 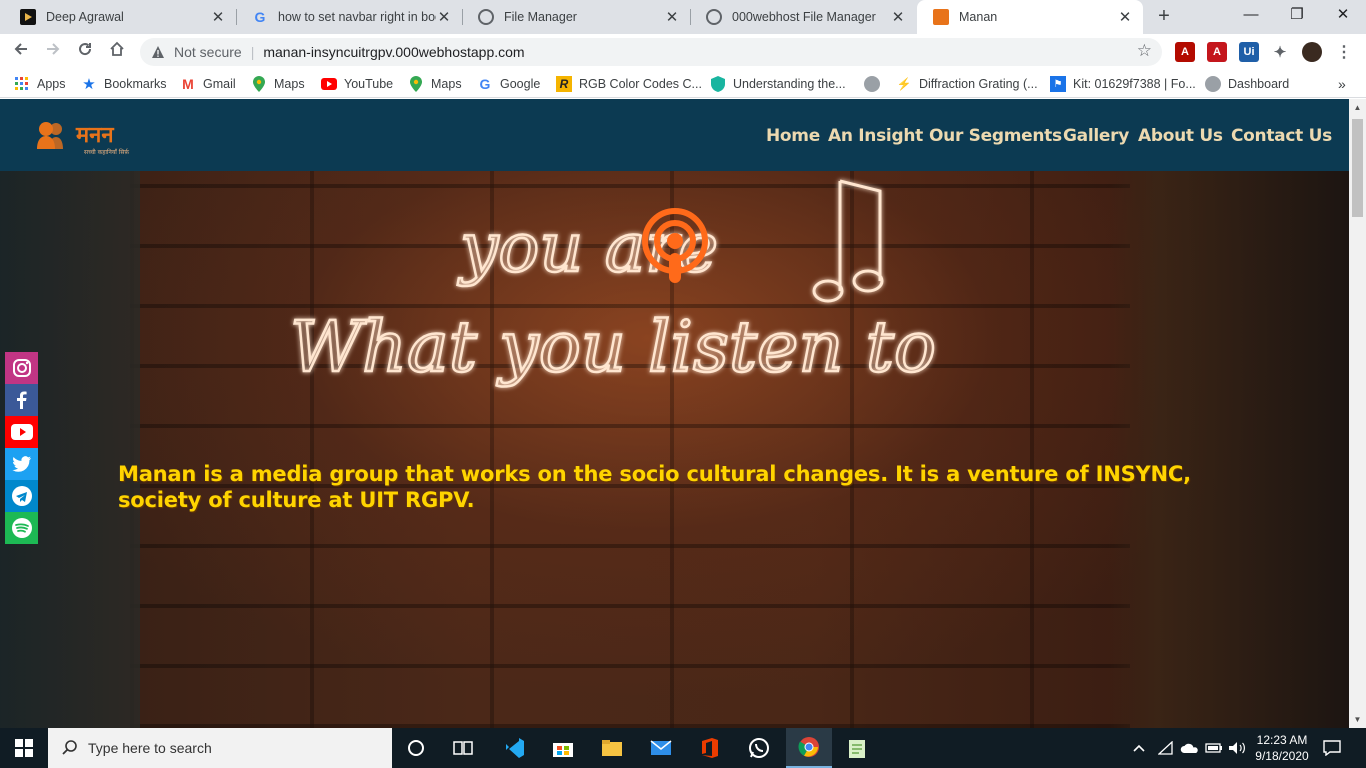 What do you see at coordinates (123, 84) in the screenshot?
I see `bookmark-bookmarks: ★ Bookmarks` at bounding box center [123, 84].